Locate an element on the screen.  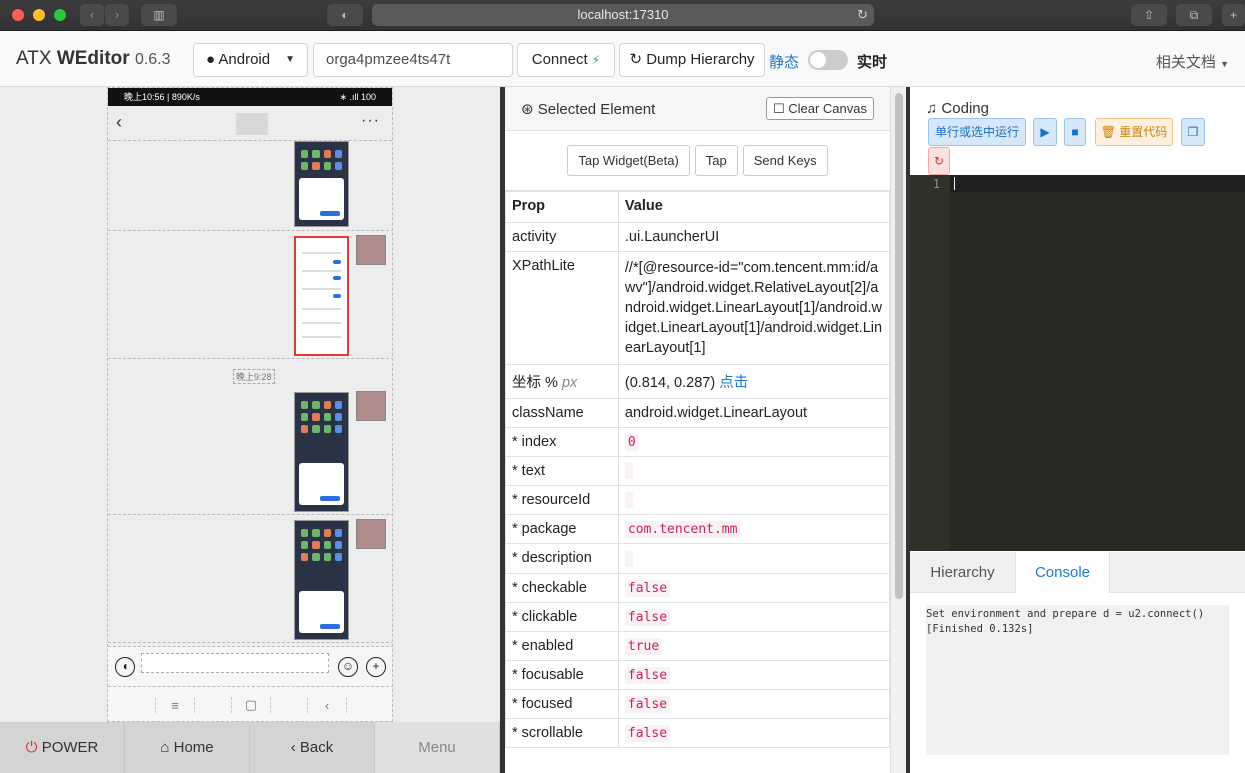
power-button: ⏻ POWER is located at coordinates (62, 747).